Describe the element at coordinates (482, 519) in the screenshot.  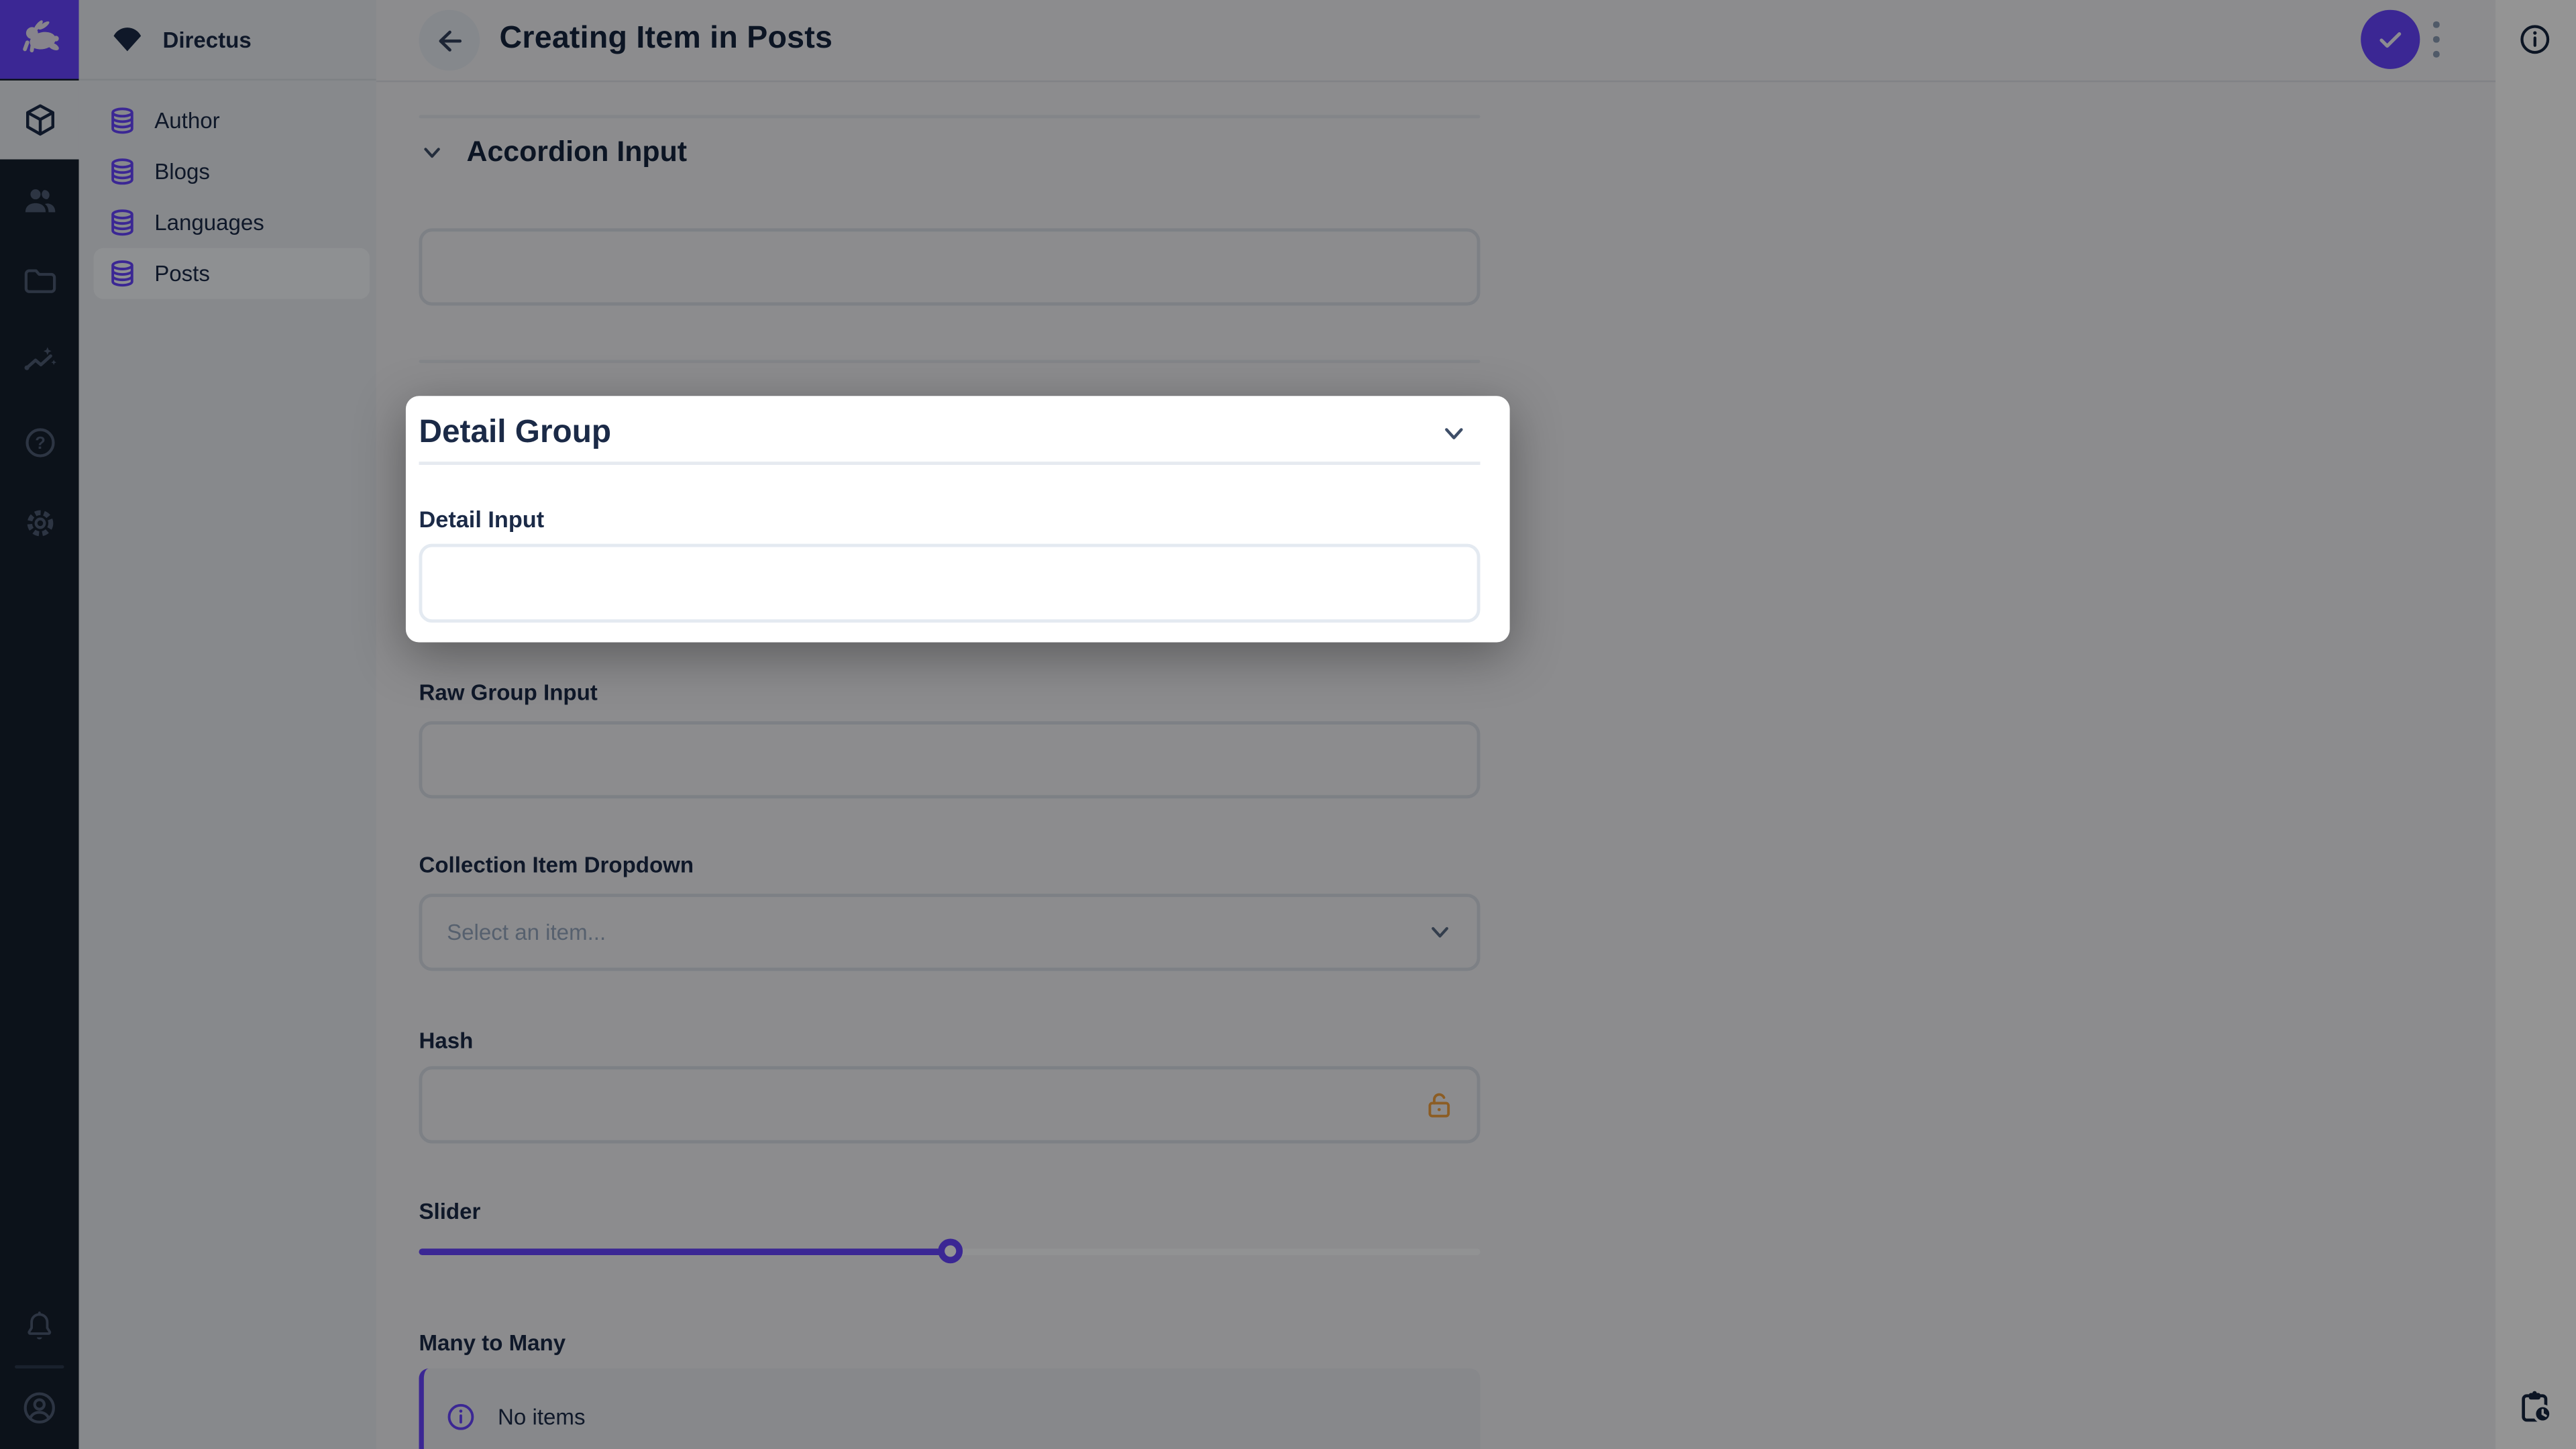
I see `detail-input-label: Detail Input` at that location.